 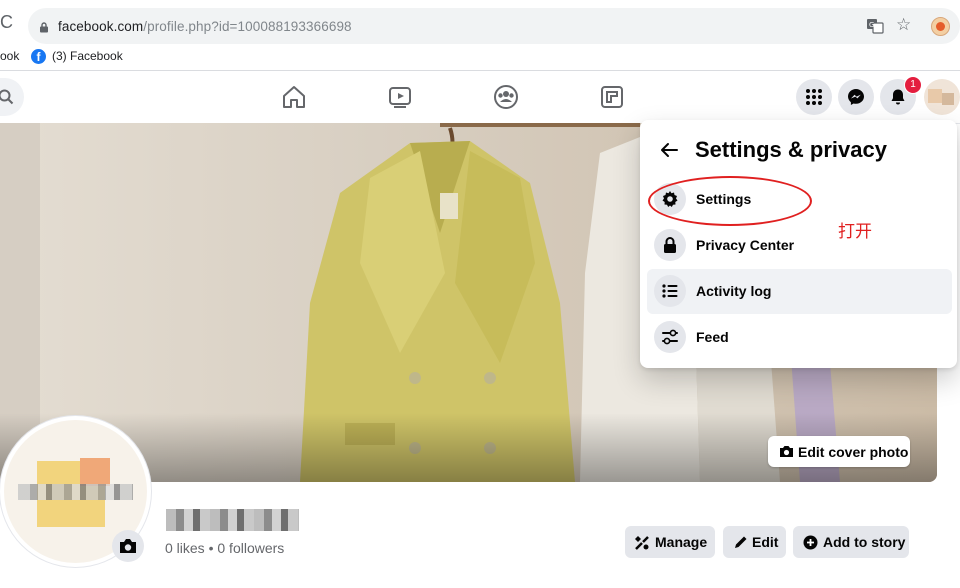 I want to click on sliders-icon, so click(x=670, y=337).